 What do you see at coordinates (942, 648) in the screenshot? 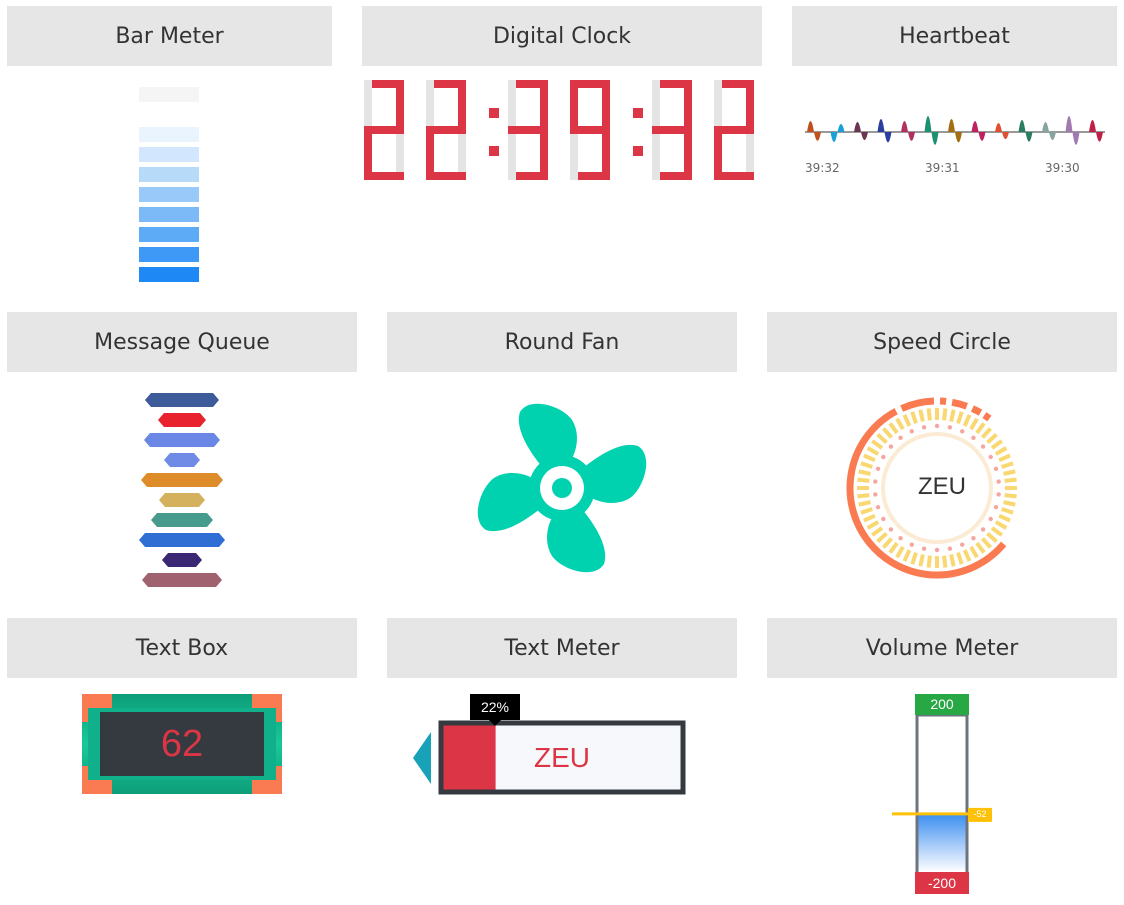
I see `volume-meter-title: Volume Meter` at bounding box center [942, 648].